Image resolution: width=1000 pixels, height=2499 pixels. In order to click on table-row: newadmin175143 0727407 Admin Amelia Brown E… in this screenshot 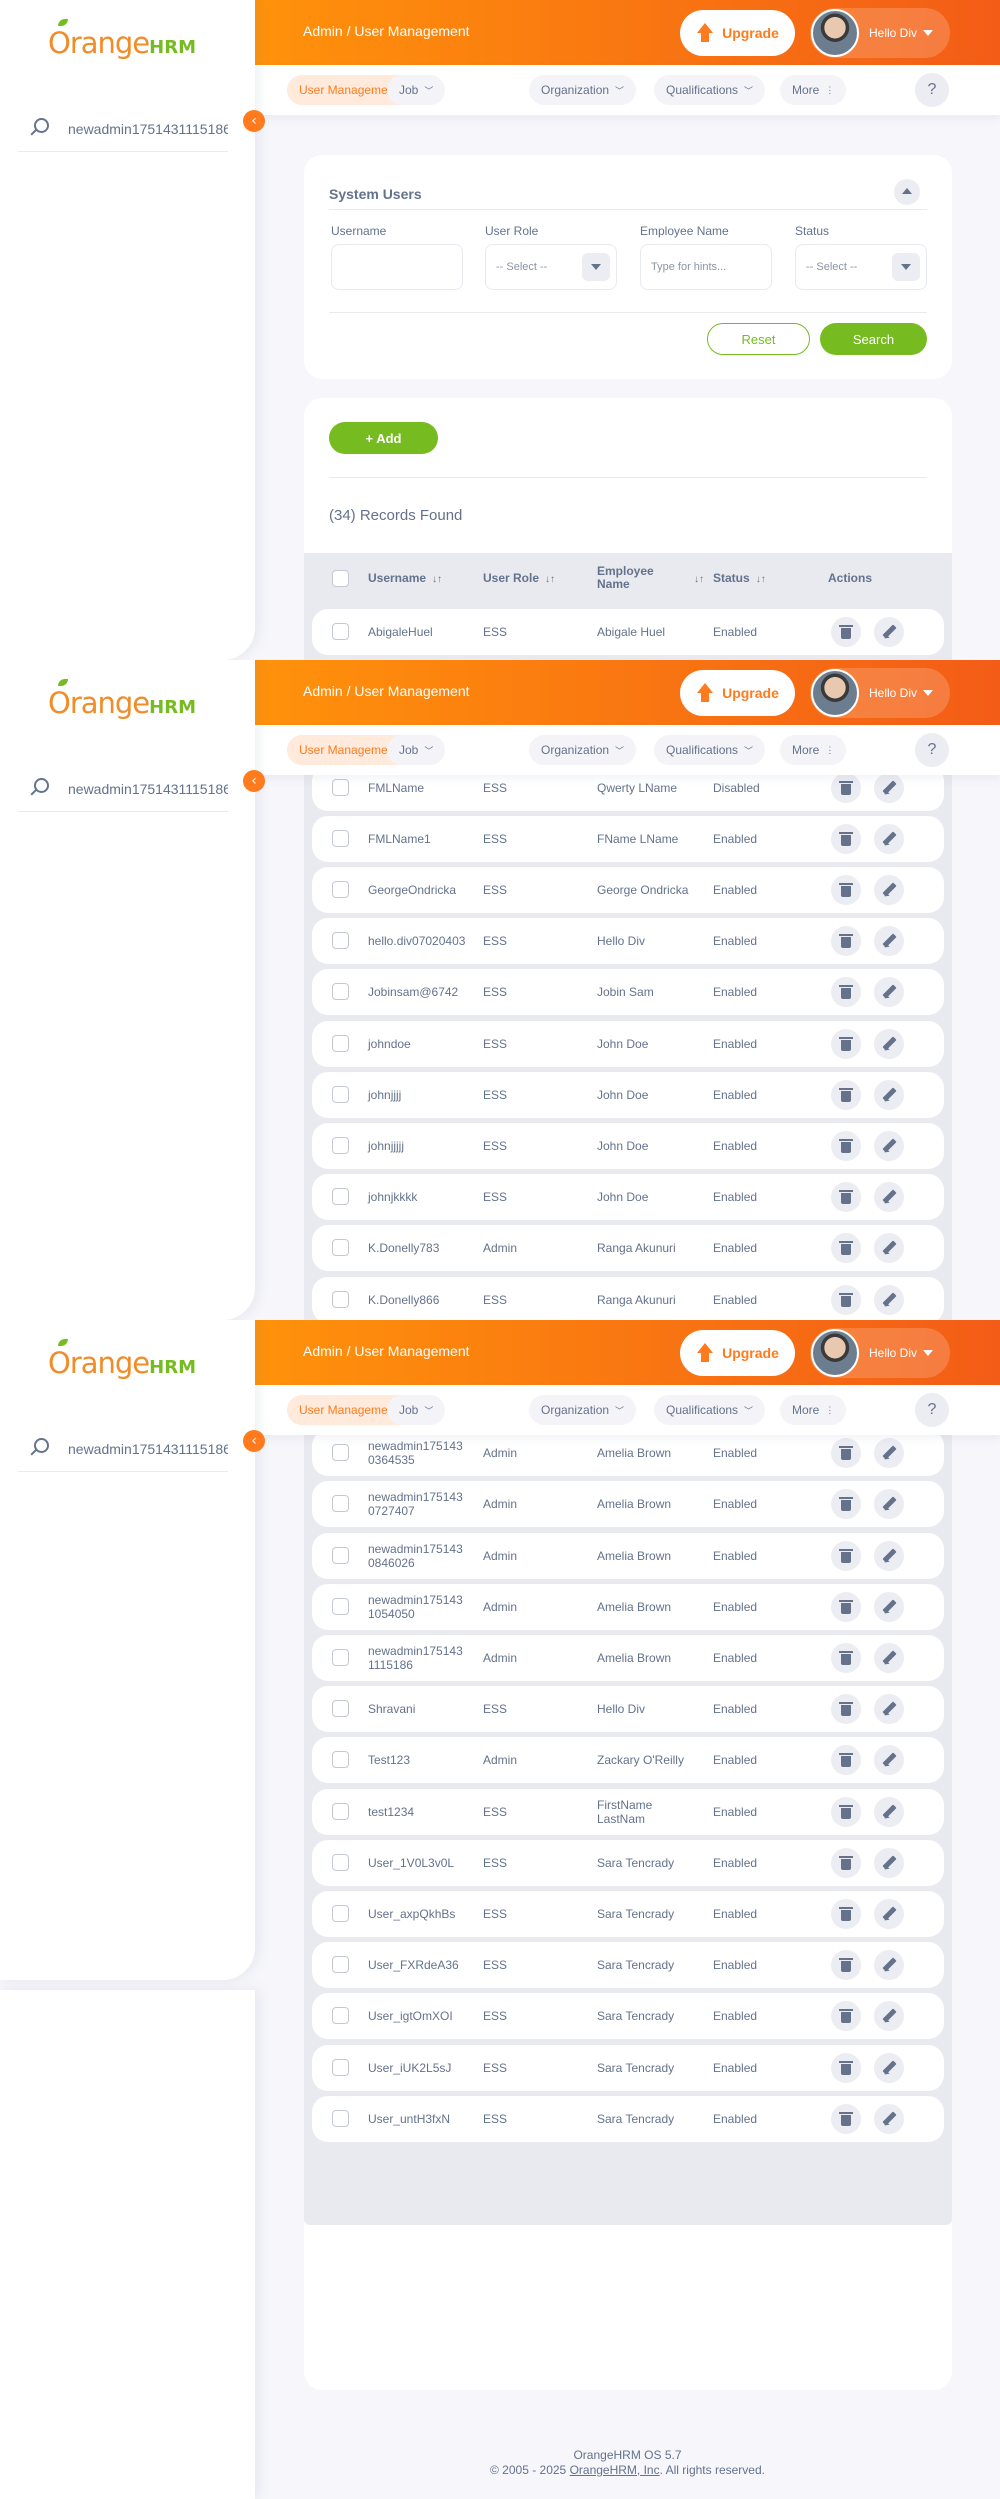, I will do `click(628, 1504)`.